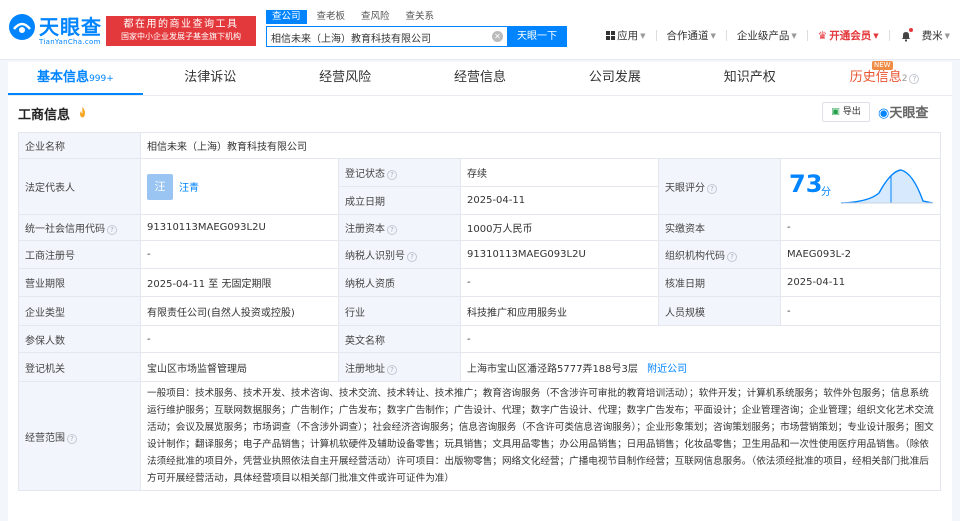 The image size is (960, 521). Describe the element at coordinates (160, 186) in the screenshot. I see `legal-rep-avatar: 汪` at that location.